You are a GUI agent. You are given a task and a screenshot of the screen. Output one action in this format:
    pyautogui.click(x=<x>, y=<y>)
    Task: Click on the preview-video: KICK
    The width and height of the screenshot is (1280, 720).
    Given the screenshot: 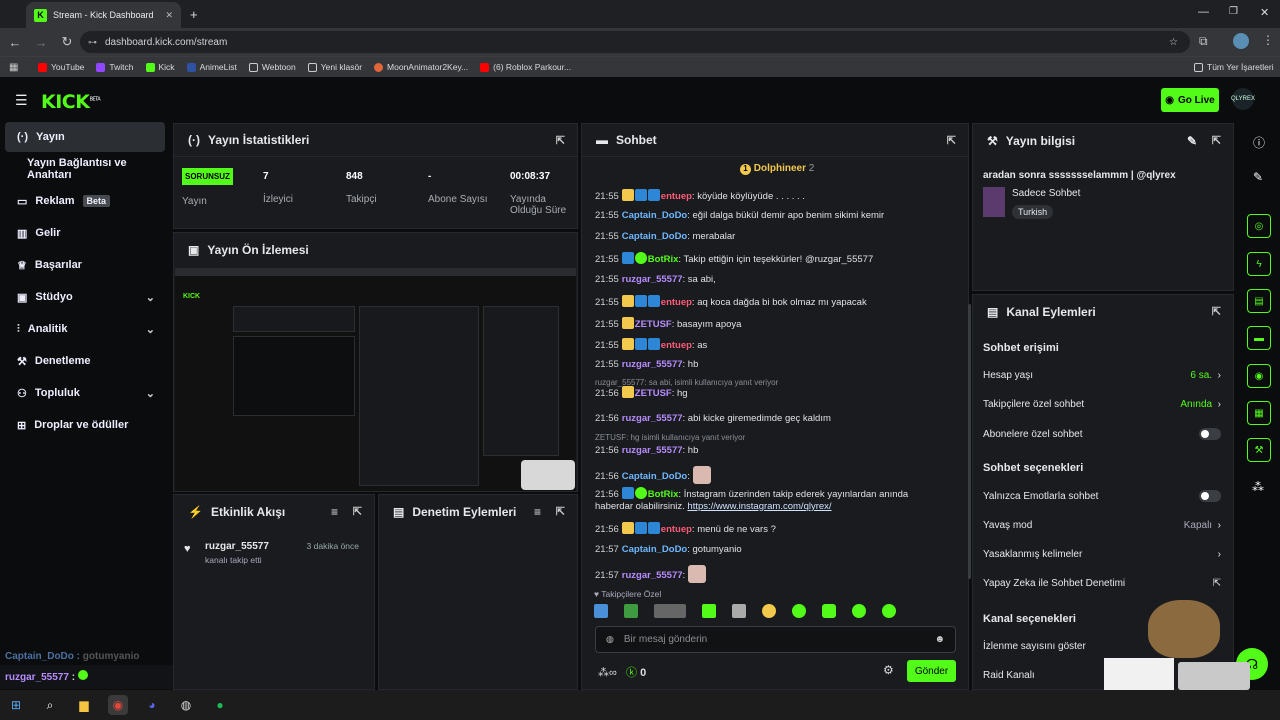 What is the action you would take?
    pyautogui.click(x=375, y=379)
    